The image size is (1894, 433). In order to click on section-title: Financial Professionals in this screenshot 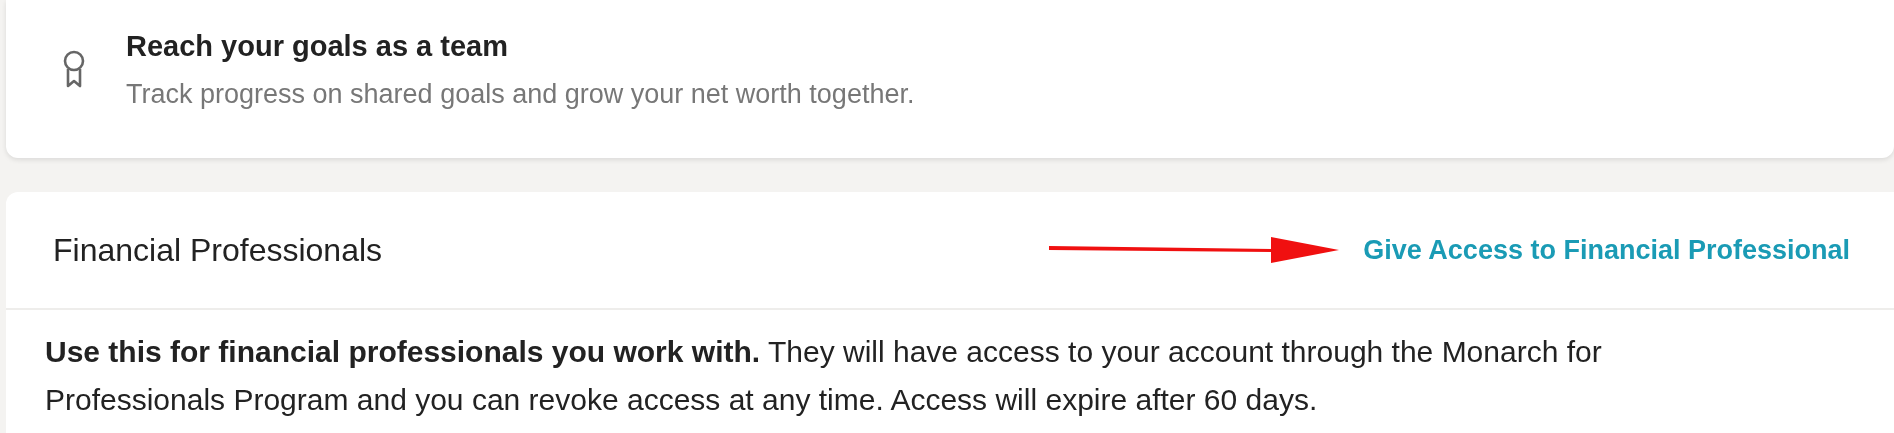, I will do `click(218, 250)`.